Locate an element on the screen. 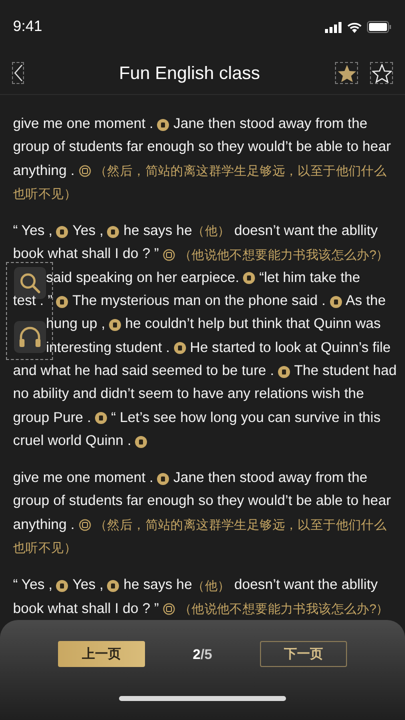 The width and height of the screenshot is (405, 720). back-chevron-icon is located at coordinates (18, 73).